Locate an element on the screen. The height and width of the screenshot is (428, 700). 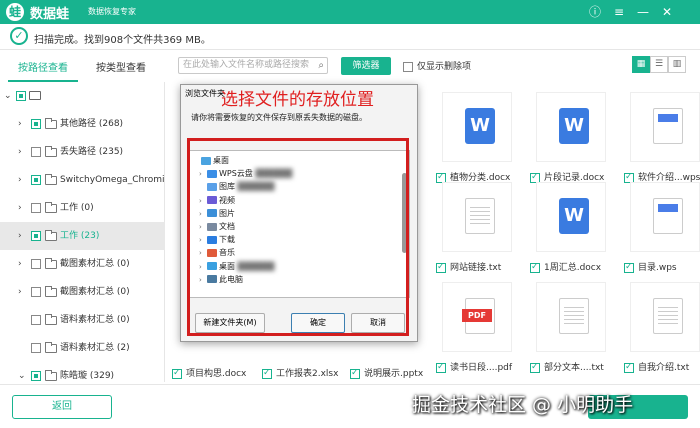
file-name-text: 目录.wps is located at coordinates (657, 268).